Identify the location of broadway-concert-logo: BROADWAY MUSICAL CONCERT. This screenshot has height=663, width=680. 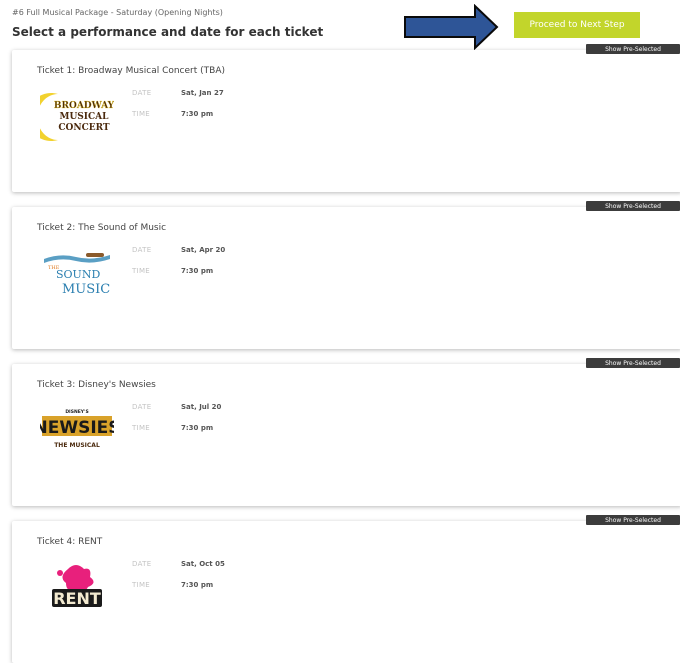
(77, 117).